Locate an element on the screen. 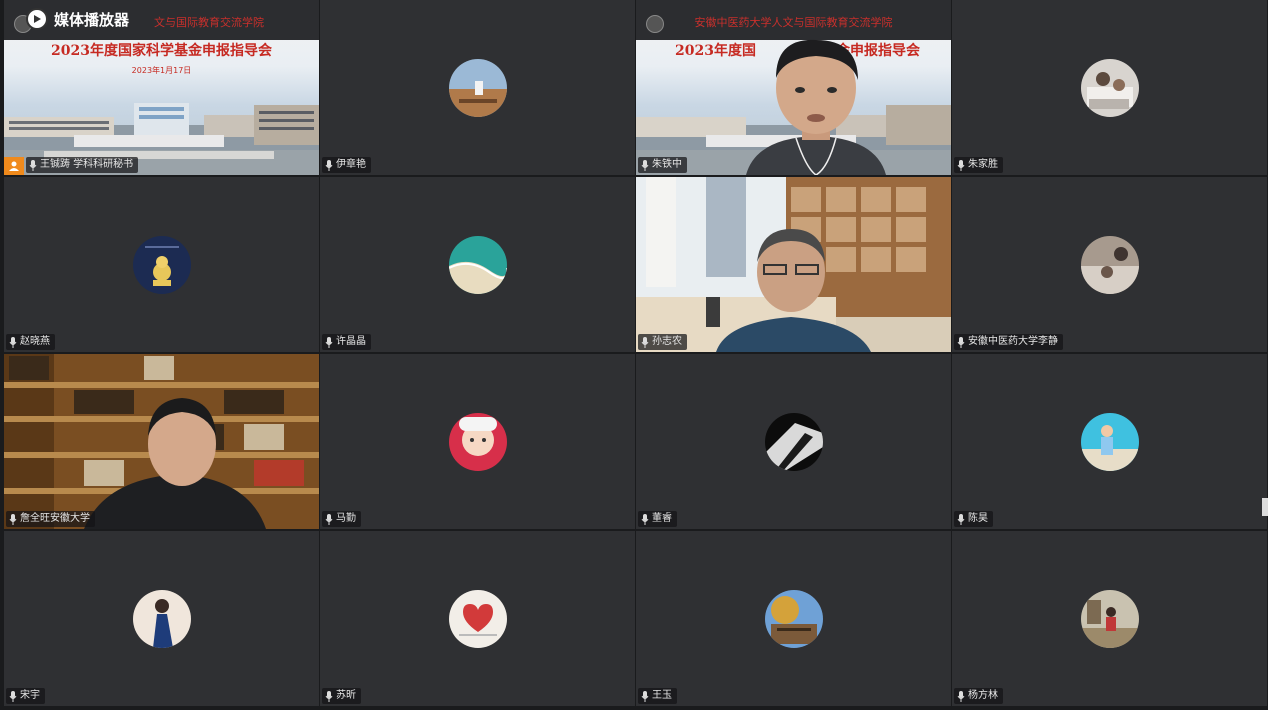 The width and height of the screenshot is (1268, 710). participant-tile: 安徽中医药大学李静 is located at coordinates (1109, 264).